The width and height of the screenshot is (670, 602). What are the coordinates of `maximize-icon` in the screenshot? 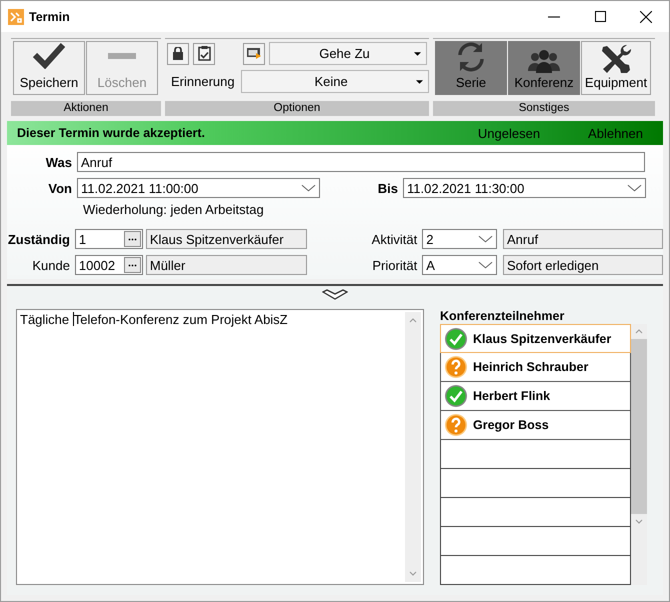 It's located at (600, 16).